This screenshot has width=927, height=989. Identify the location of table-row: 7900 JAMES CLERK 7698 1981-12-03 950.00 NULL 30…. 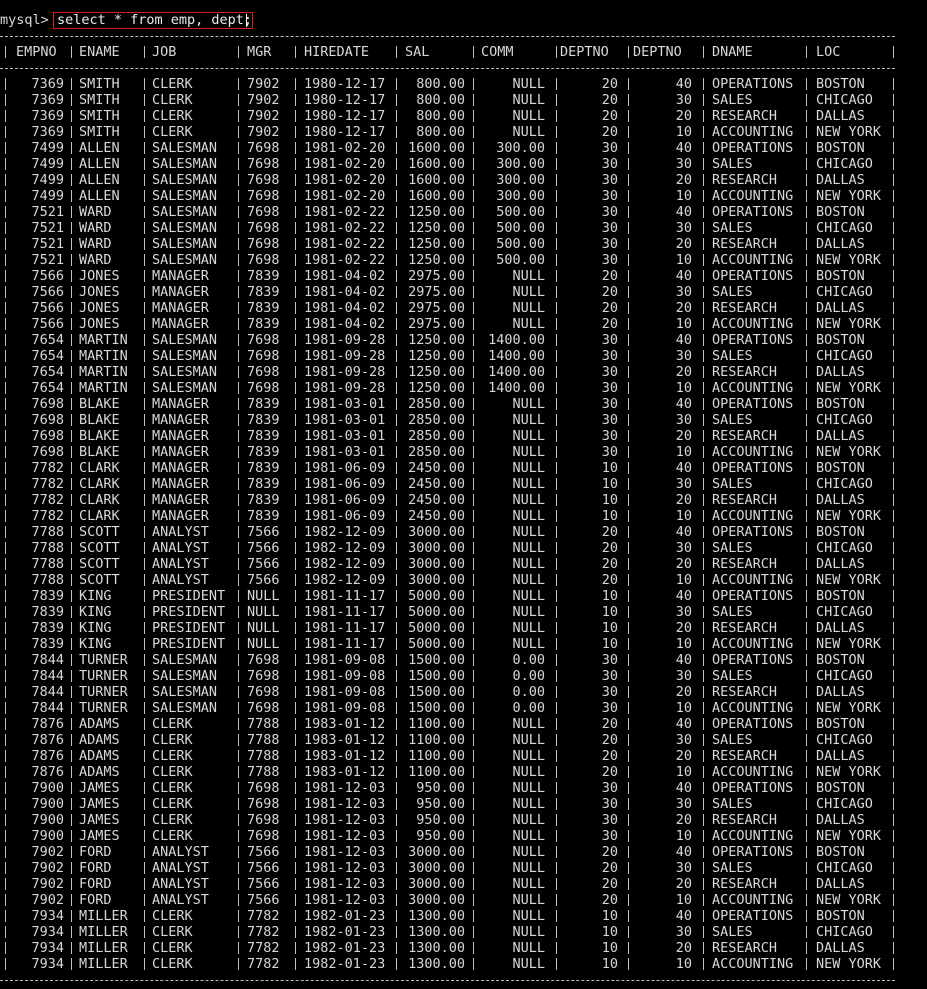
(463, 804).